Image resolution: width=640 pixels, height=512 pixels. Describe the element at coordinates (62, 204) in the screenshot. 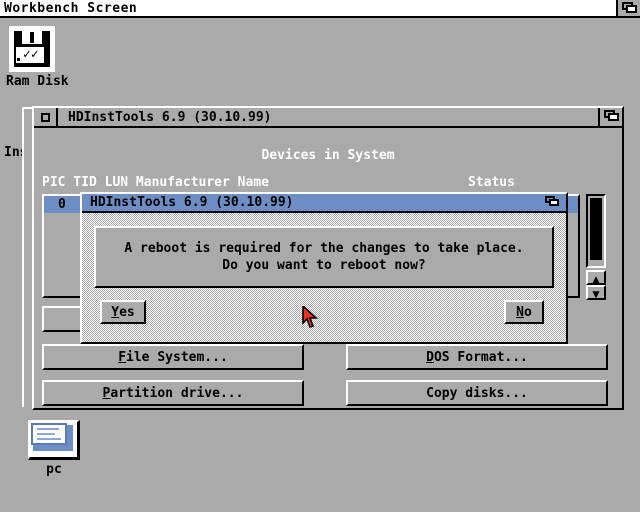

I see `row-cell-pic: 0` at that location.